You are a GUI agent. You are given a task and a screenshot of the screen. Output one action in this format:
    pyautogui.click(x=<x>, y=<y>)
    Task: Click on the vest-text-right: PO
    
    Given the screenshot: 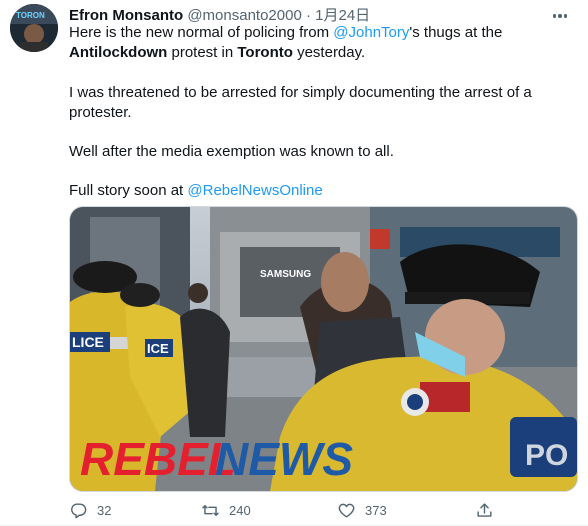 What is the action you would take?
    pyautogui.click(x=546, y=455)
    